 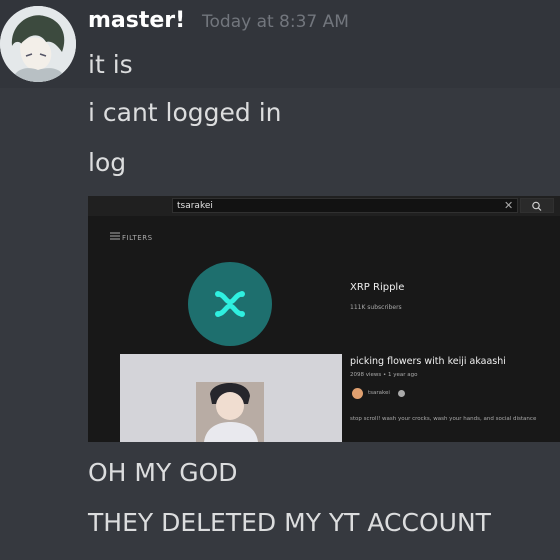 I want to click on search-icon, so click(x=537, y=206).